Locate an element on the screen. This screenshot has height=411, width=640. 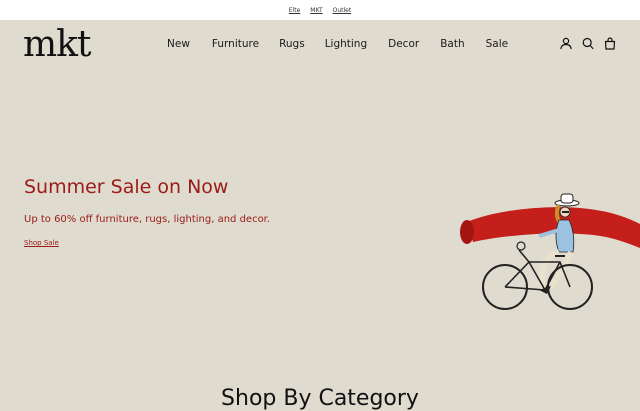
nav-item-rugs: Rugs is located at coordinates (292, 44).